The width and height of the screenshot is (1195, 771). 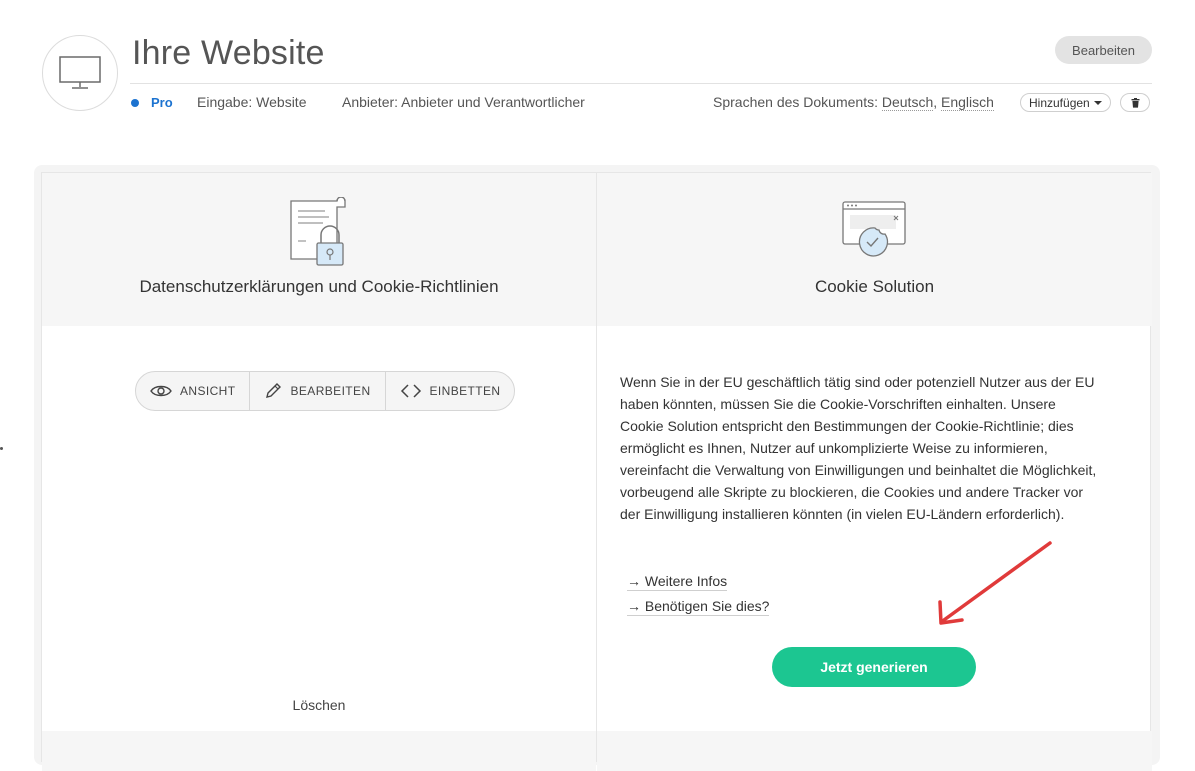 I want to click on trash-icon, so click(x=1135, y=102).